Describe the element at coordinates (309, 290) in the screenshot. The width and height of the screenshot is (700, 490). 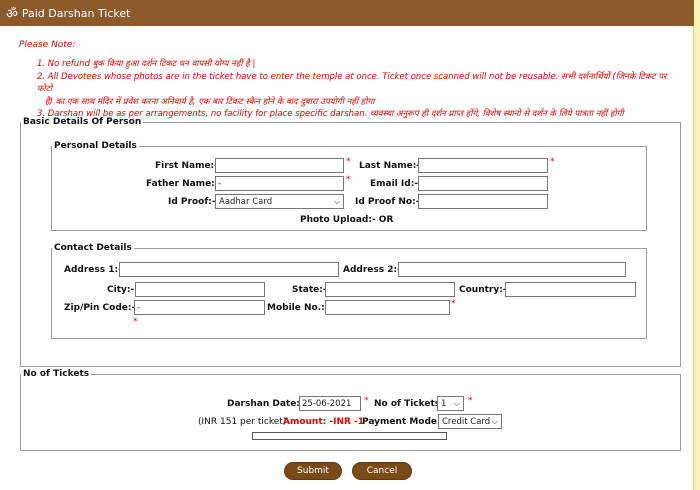
I see `state-label: State:-` at that location.